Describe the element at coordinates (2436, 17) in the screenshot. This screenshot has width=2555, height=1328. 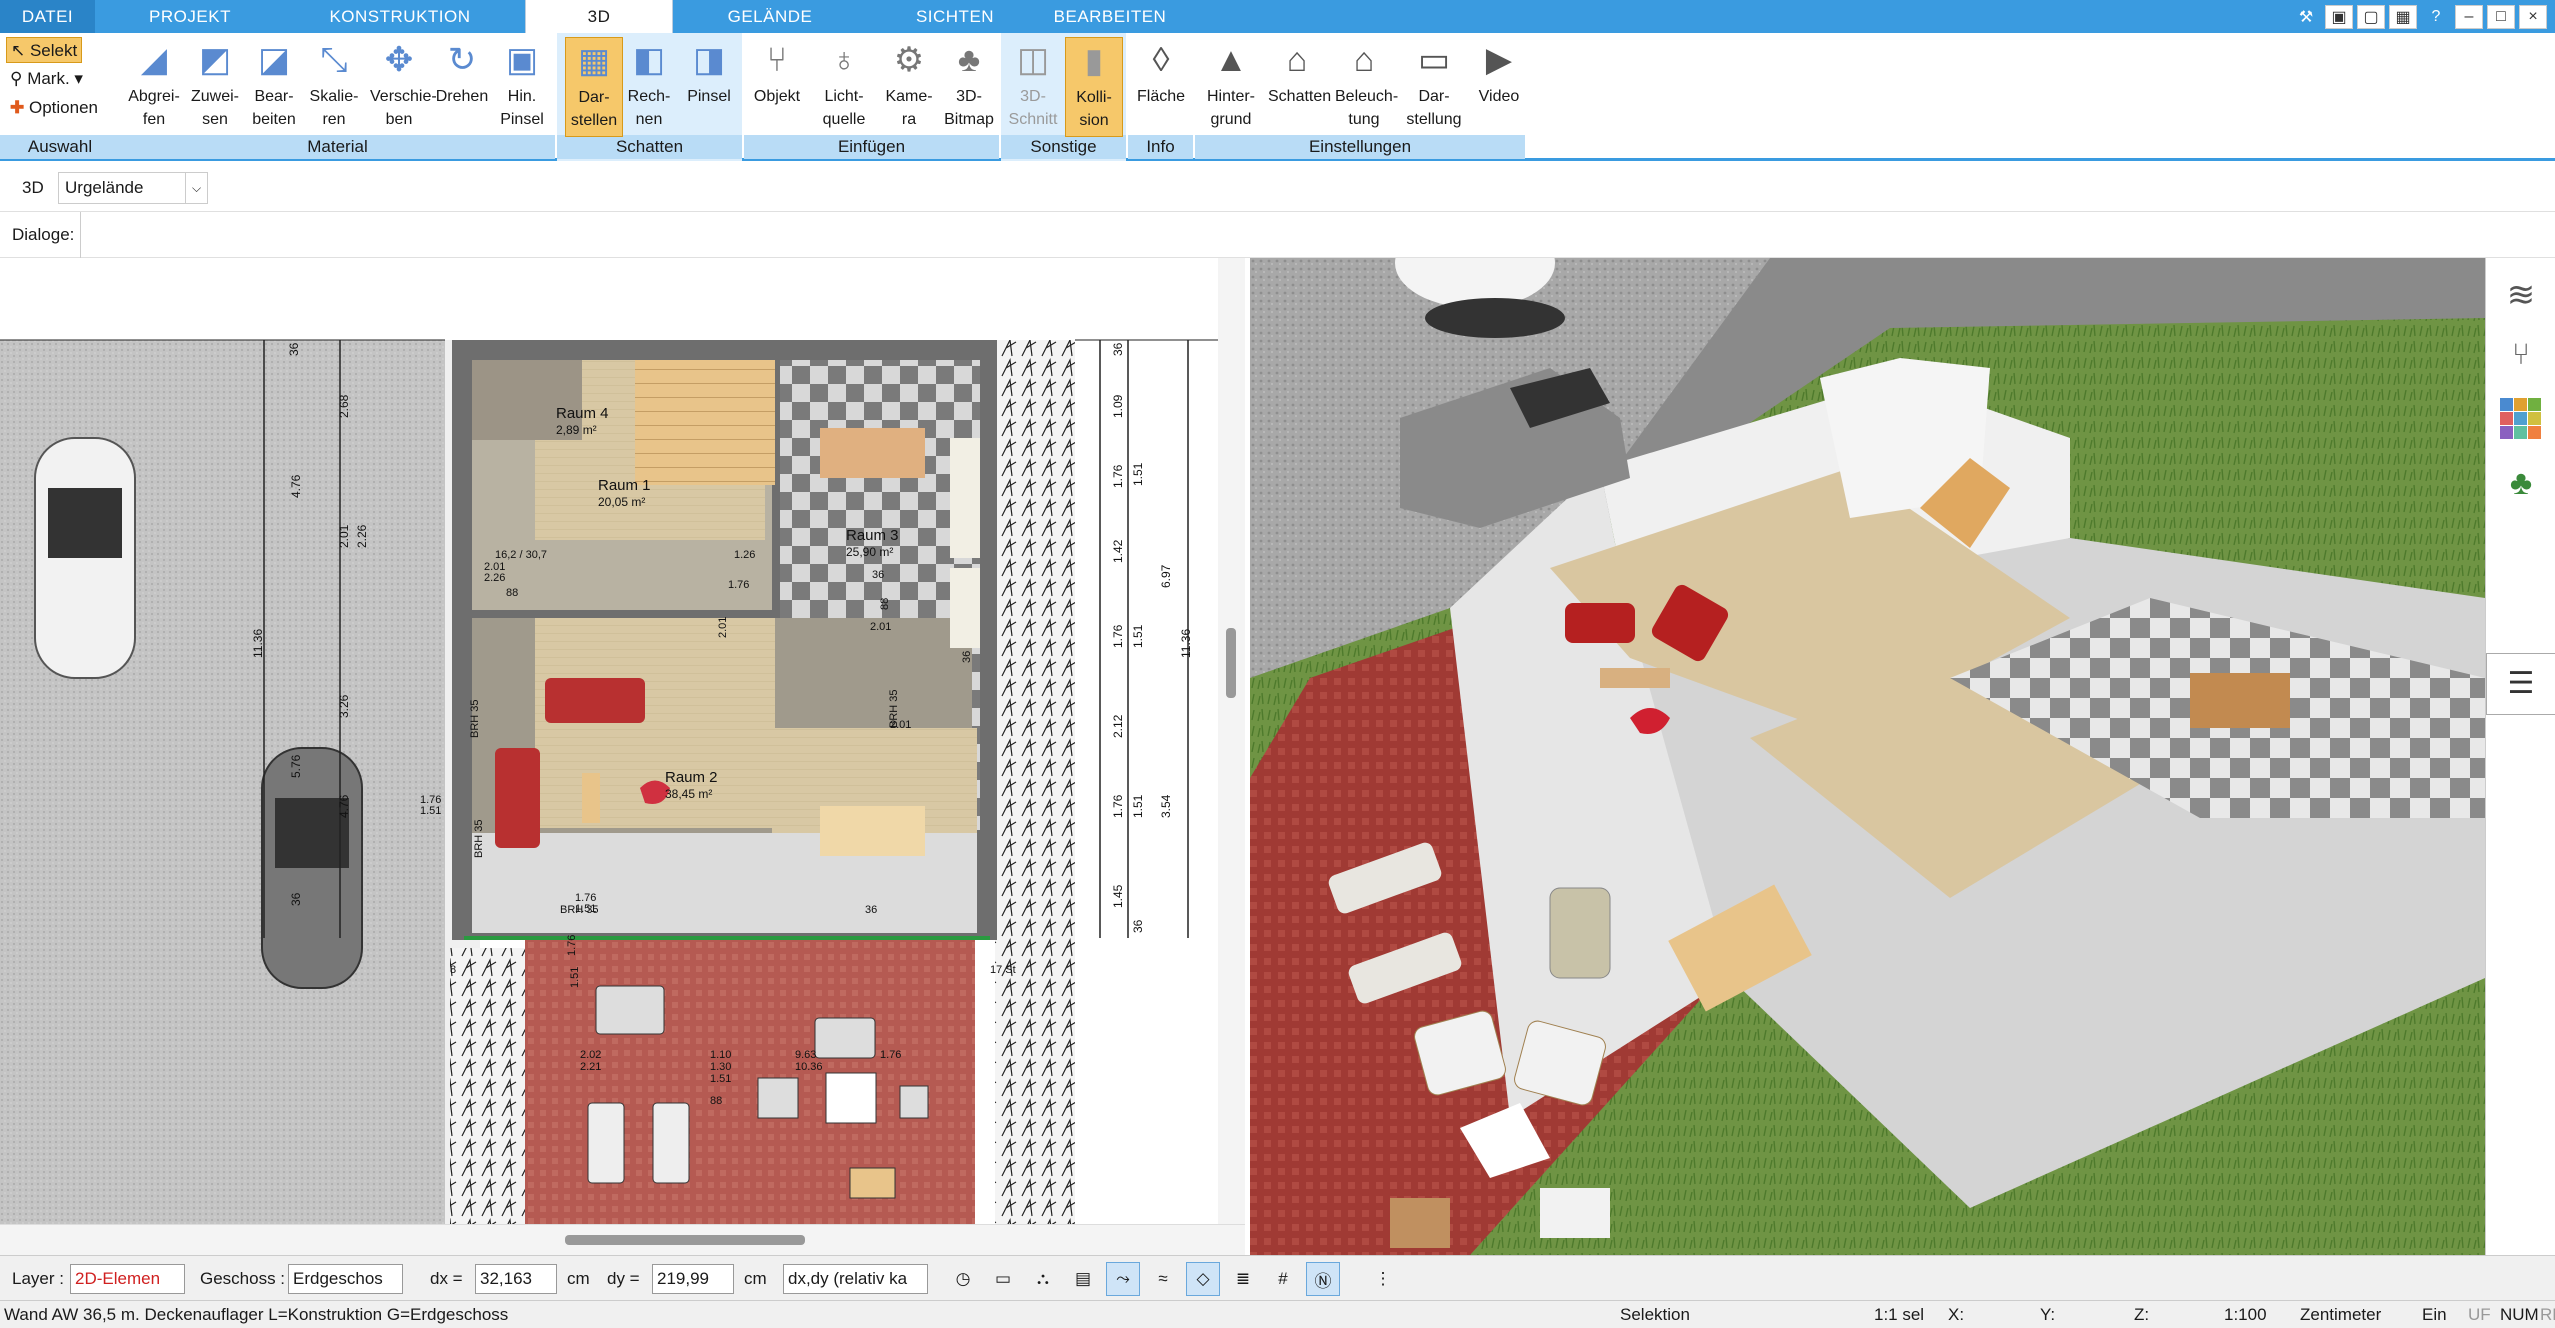
I see `help-icon: ?` at that location.